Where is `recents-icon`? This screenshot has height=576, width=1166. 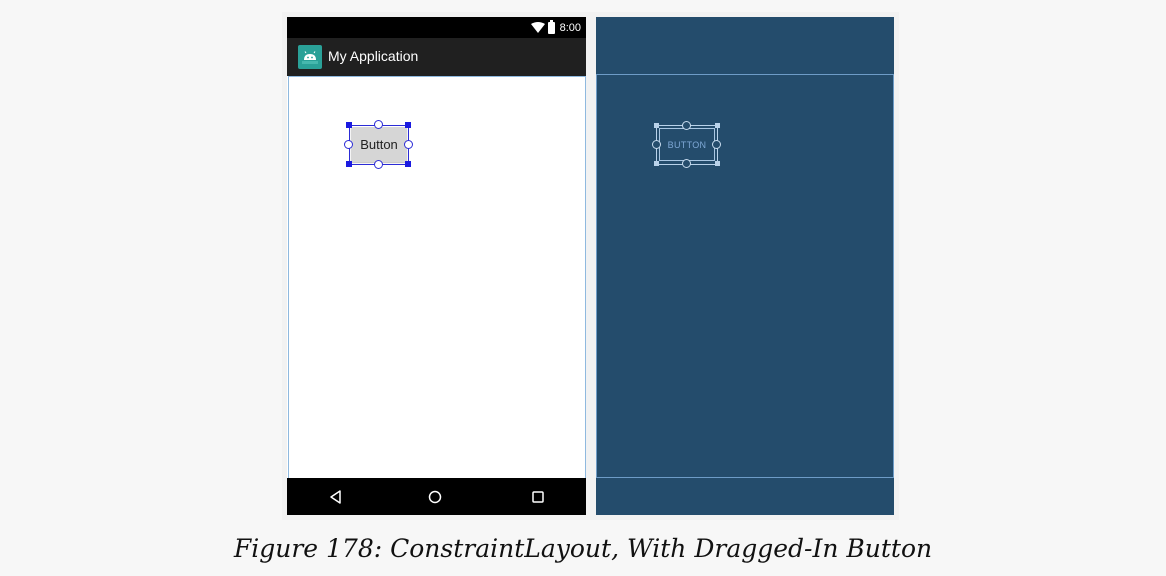
recents-icon is located at coordinates (538, 497).